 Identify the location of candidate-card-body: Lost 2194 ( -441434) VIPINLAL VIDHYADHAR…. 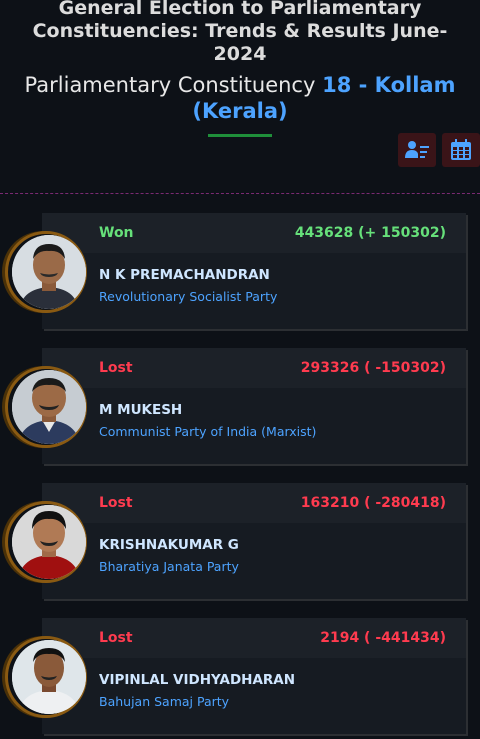
(254, 676).